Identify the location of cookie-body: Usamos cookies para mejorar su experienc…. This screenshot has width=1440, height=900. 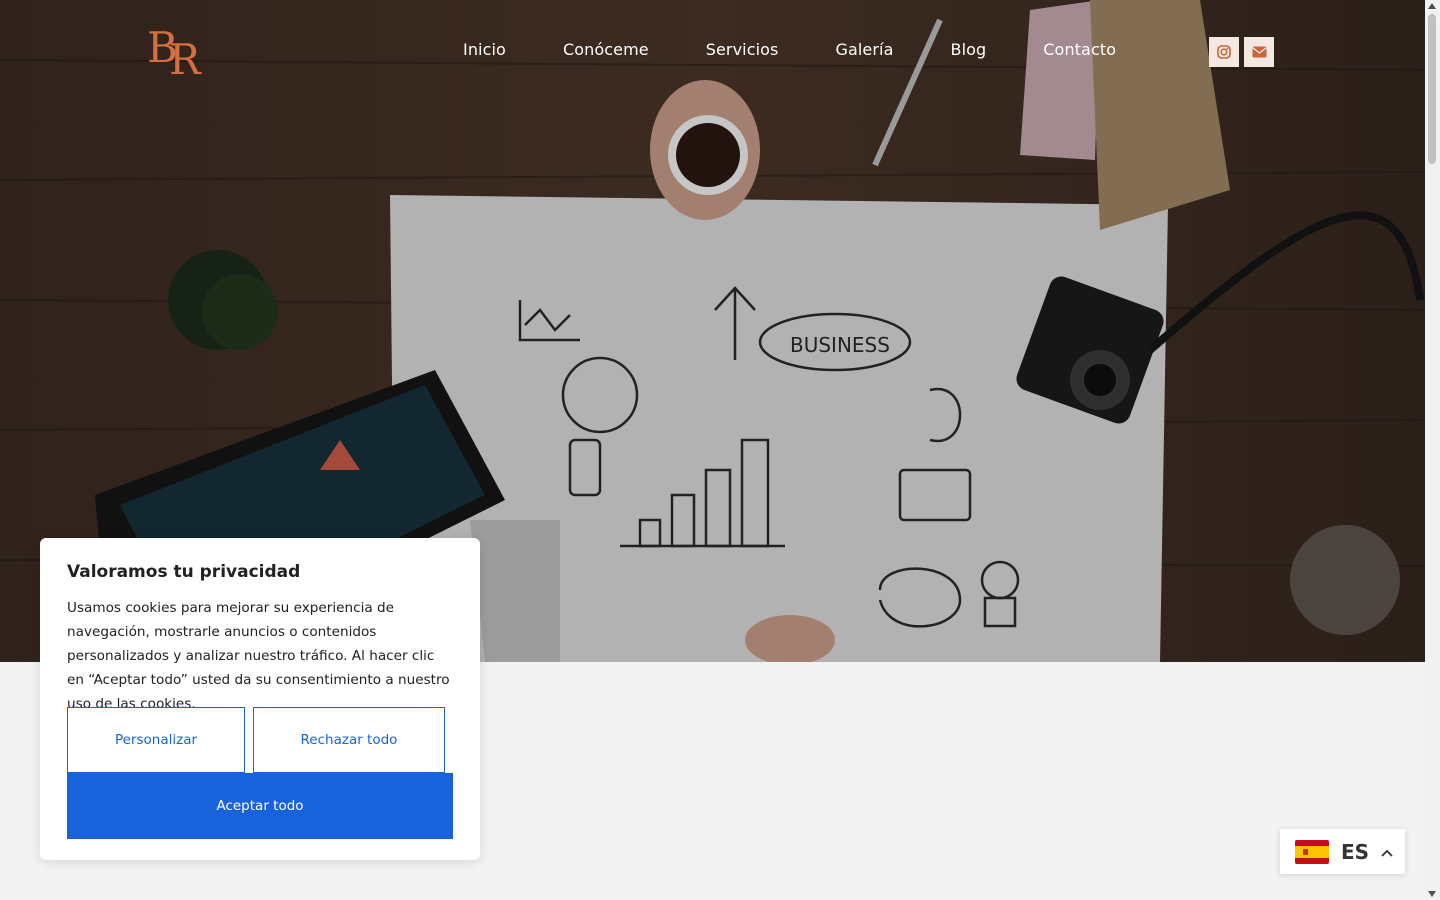
(258, 656).